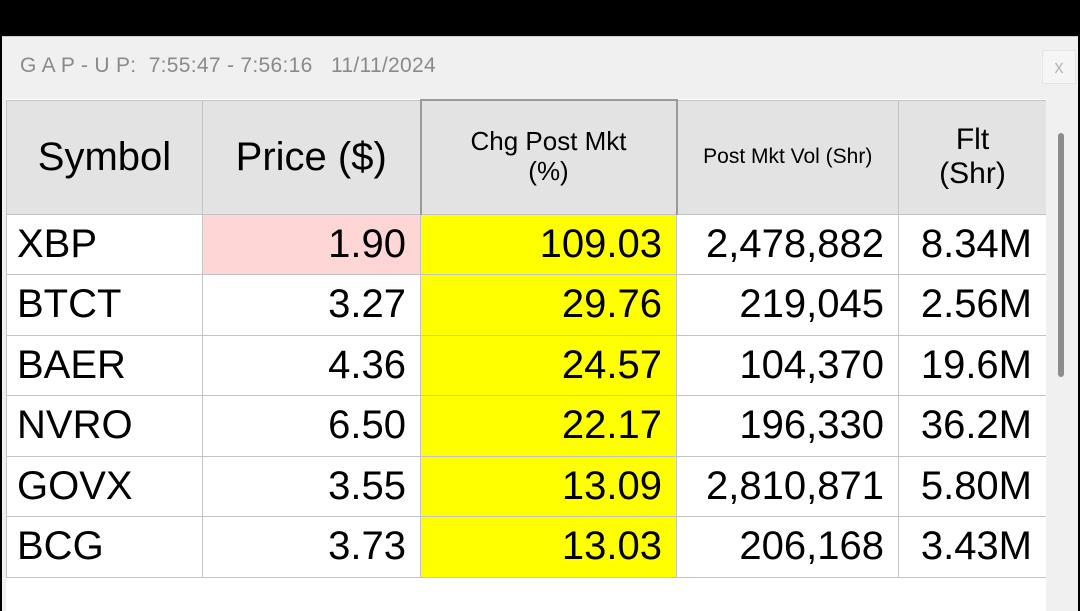  I want to click on column-header-price: Price ($), so click(311, 157).